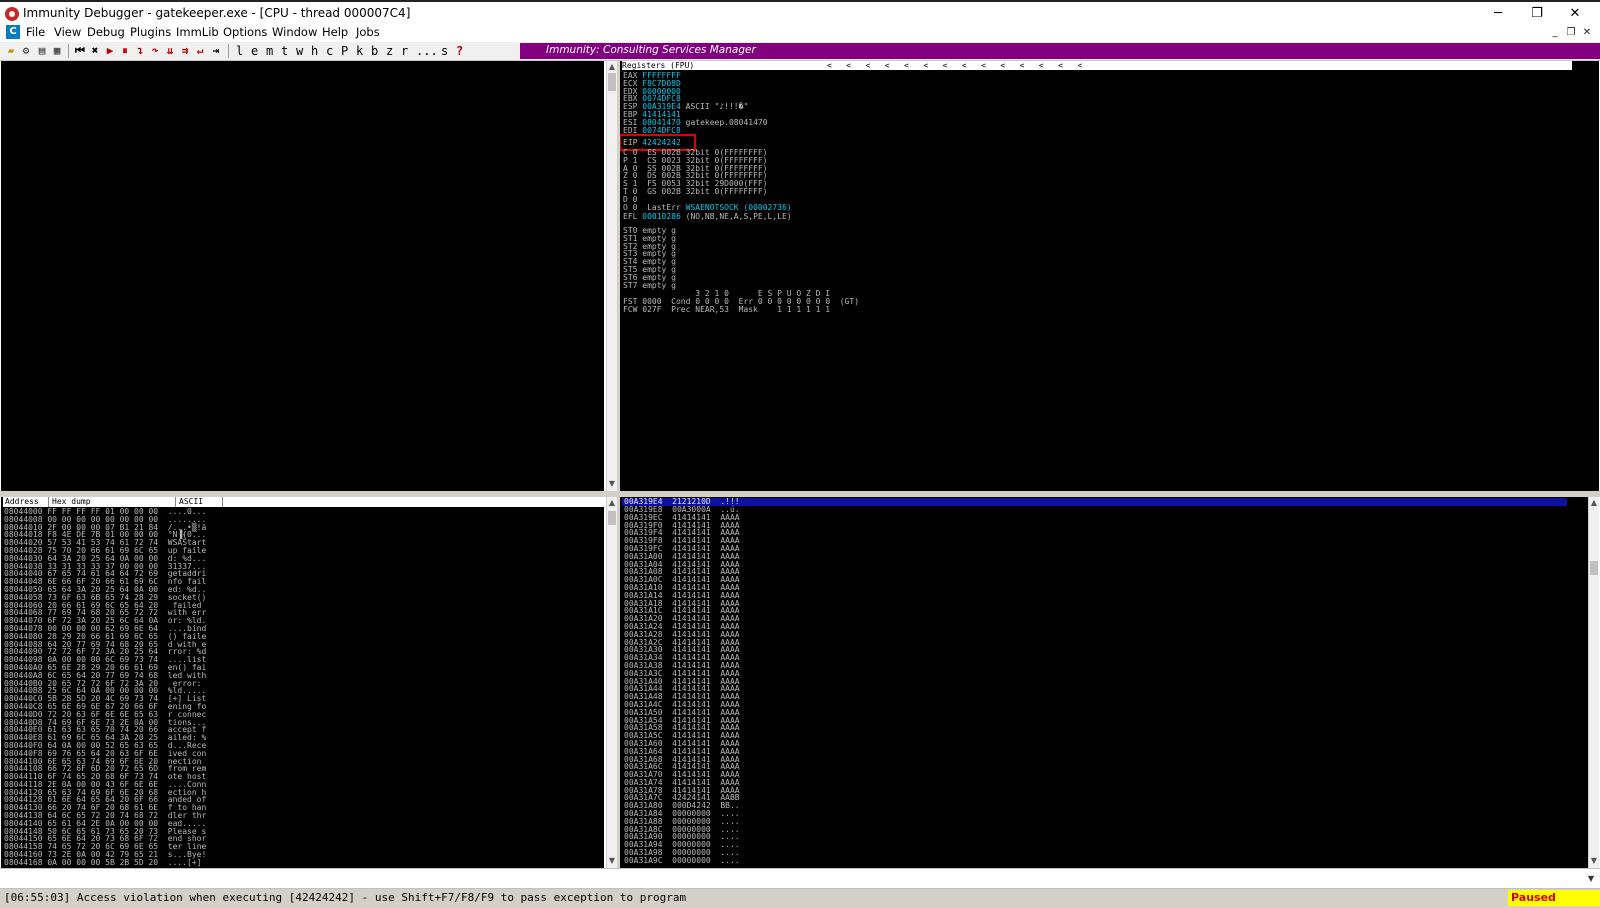 The width and height of the screenshot is (1600, 908). I want to click on minimize-button: ─, so click(1498, 14).